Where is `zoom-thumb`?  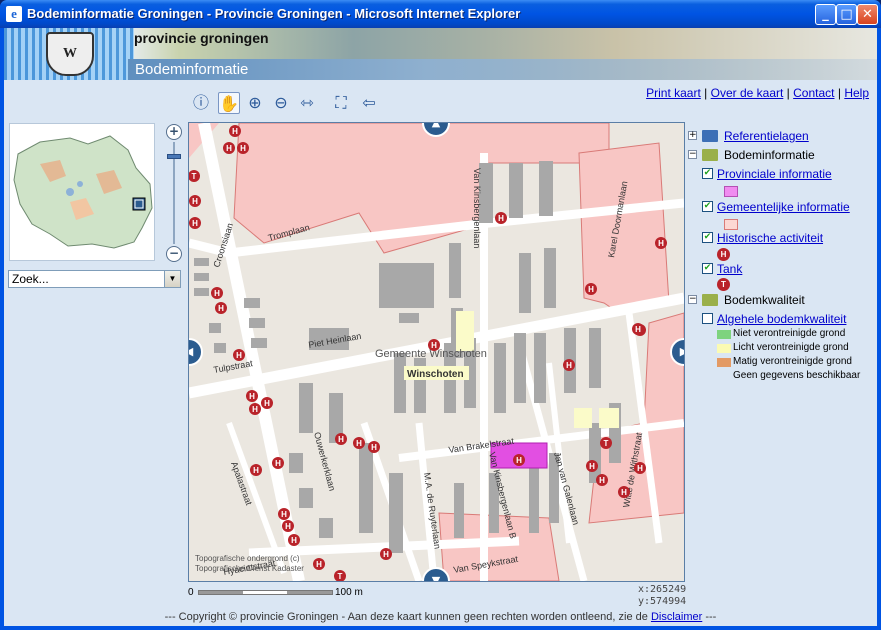
zoom-thumb is located at coordinates (174, 156).